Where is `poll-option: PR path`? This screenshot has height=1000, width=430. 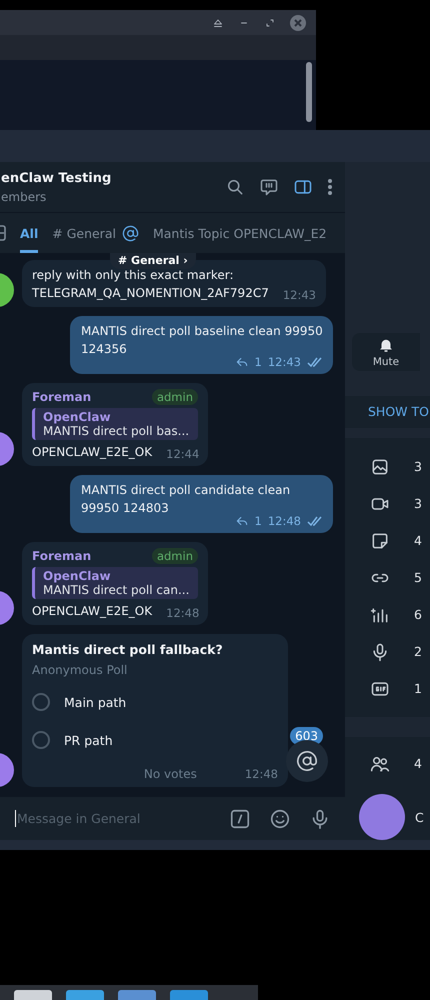
poll-option: PR path is located at coordinates (88, 740).